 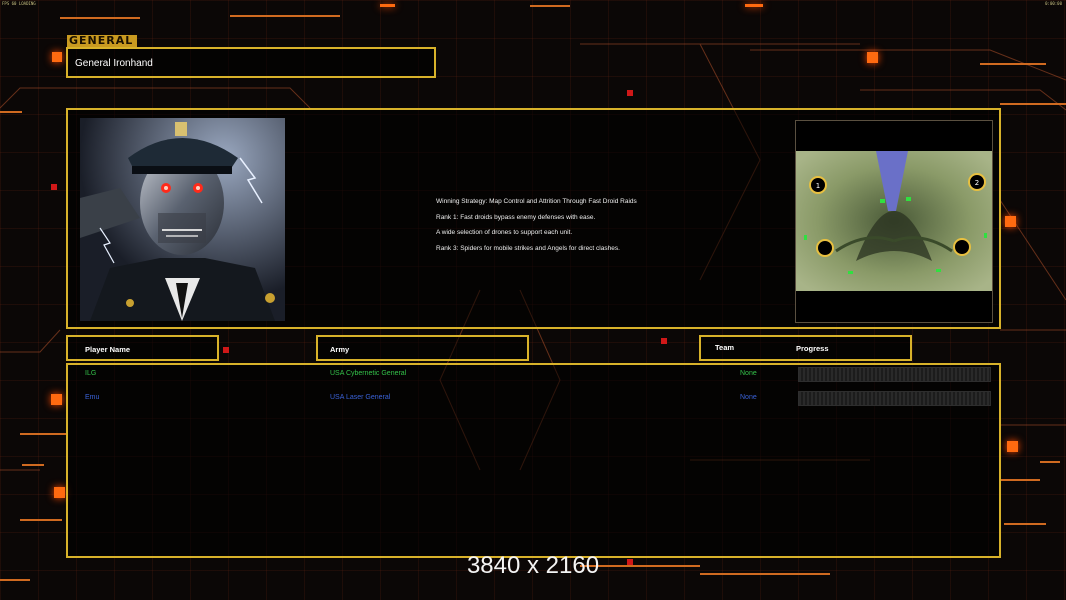 What do you see at coordinates (251, 62) in the screenshot?
I see `general-name-panel: General Ironhand` at bounding box center [251, 62].